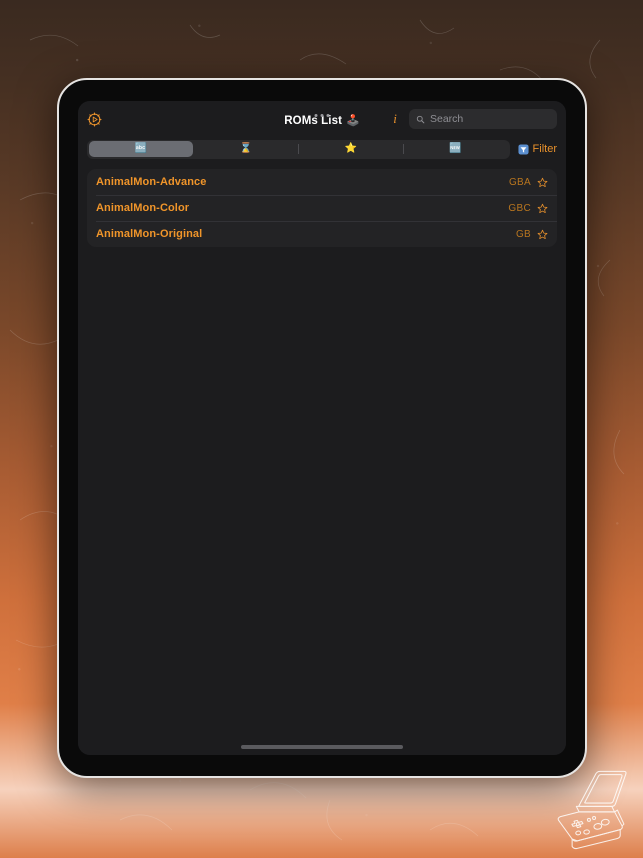 Image resolution: width=643 pixels, height=858 pixels. What do you see at coordinates (592, 810) in the screenshot?
I see `gameboy-advance-sp-line-art-icon` at bounding box center [592, 810].